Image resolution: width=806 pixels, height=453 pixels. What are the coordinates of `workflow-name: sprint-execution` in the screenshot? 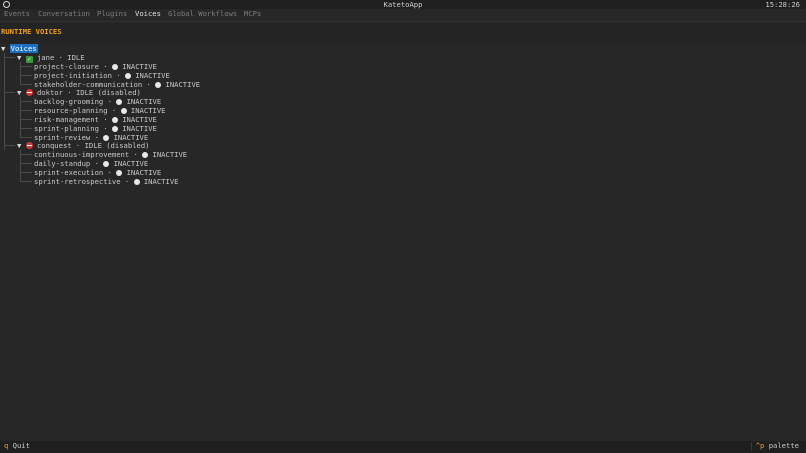 It's located at (69, 172).